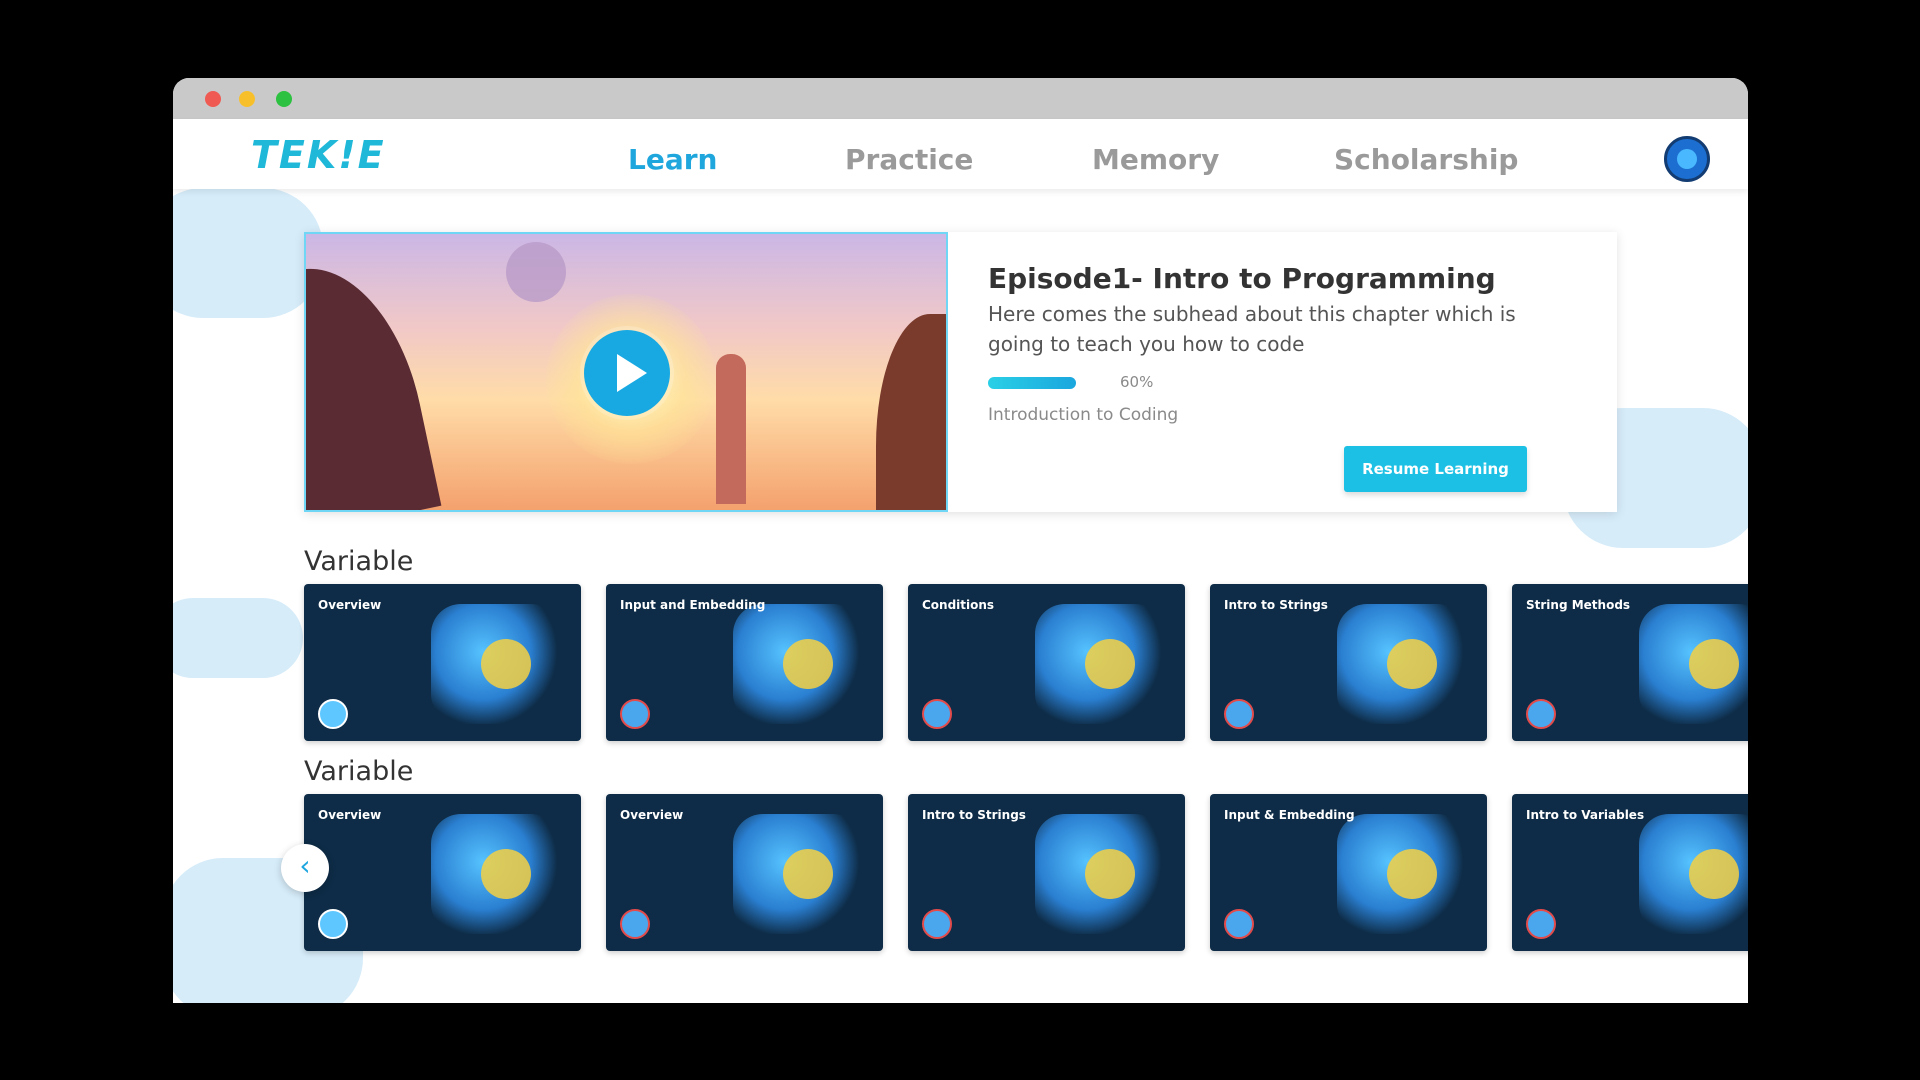  What do you see at coordinates (1435, 469) in the screenshot?
I see `resume-learning-button: Resume Learning` at bounding box center [1435, 469].